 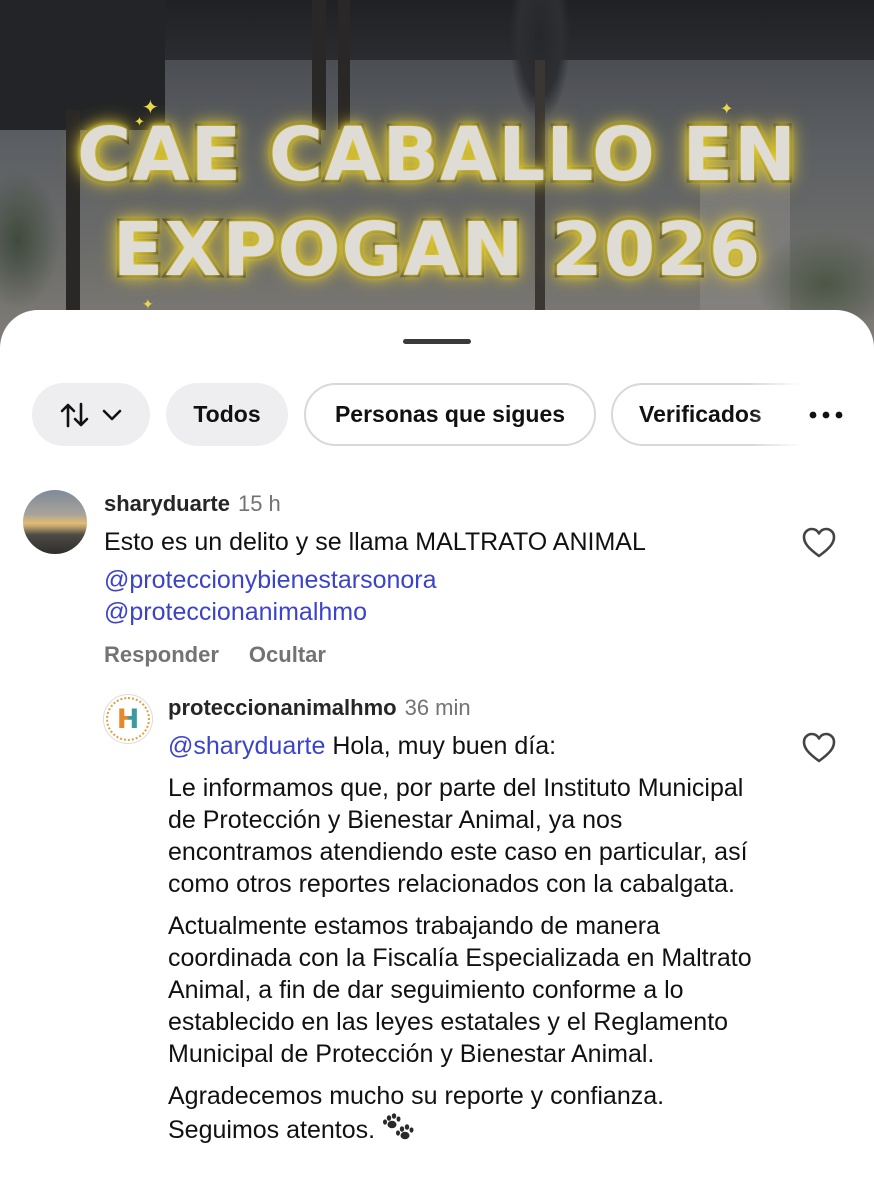 What do you see at coordinates (91, 414) in the screenshot?
I see `sort-button` at bounding box center [91, 414].